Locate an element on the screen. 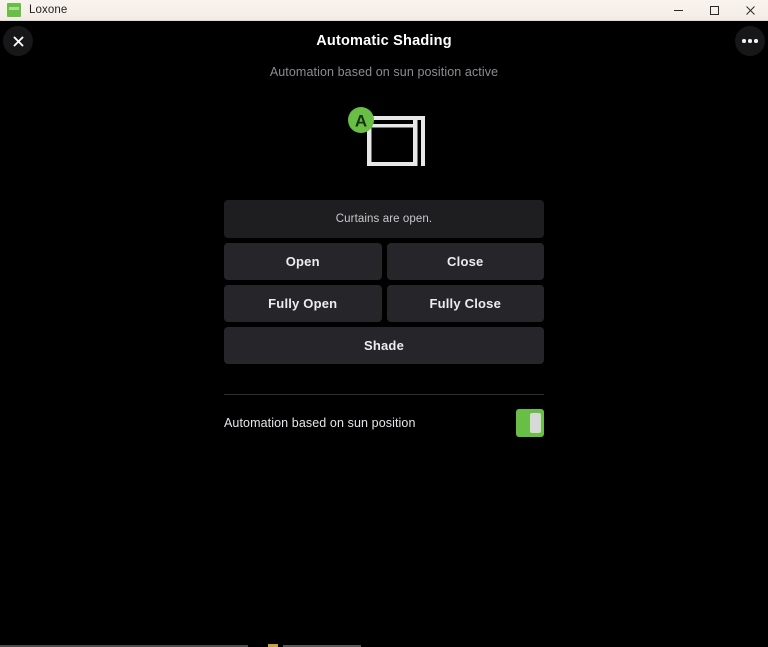  fully-close-button: Fully Close is located at coordinates (465, 303).